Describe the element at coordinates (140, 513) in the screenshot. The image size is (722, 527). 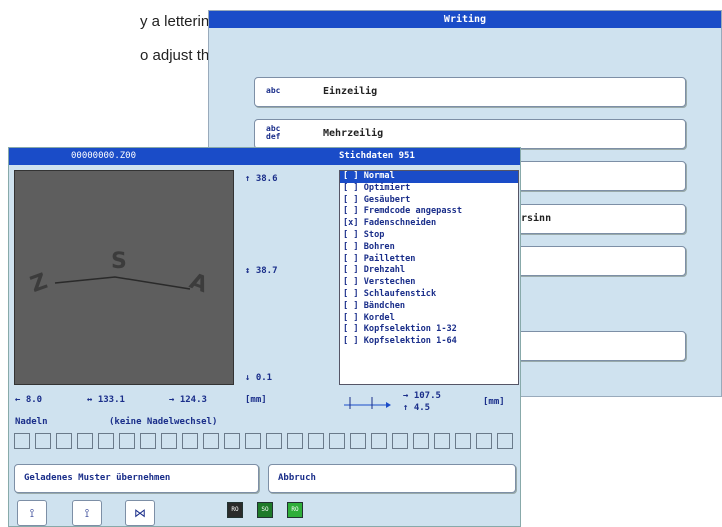
I see `mirror-icon: ⋈` at that location.